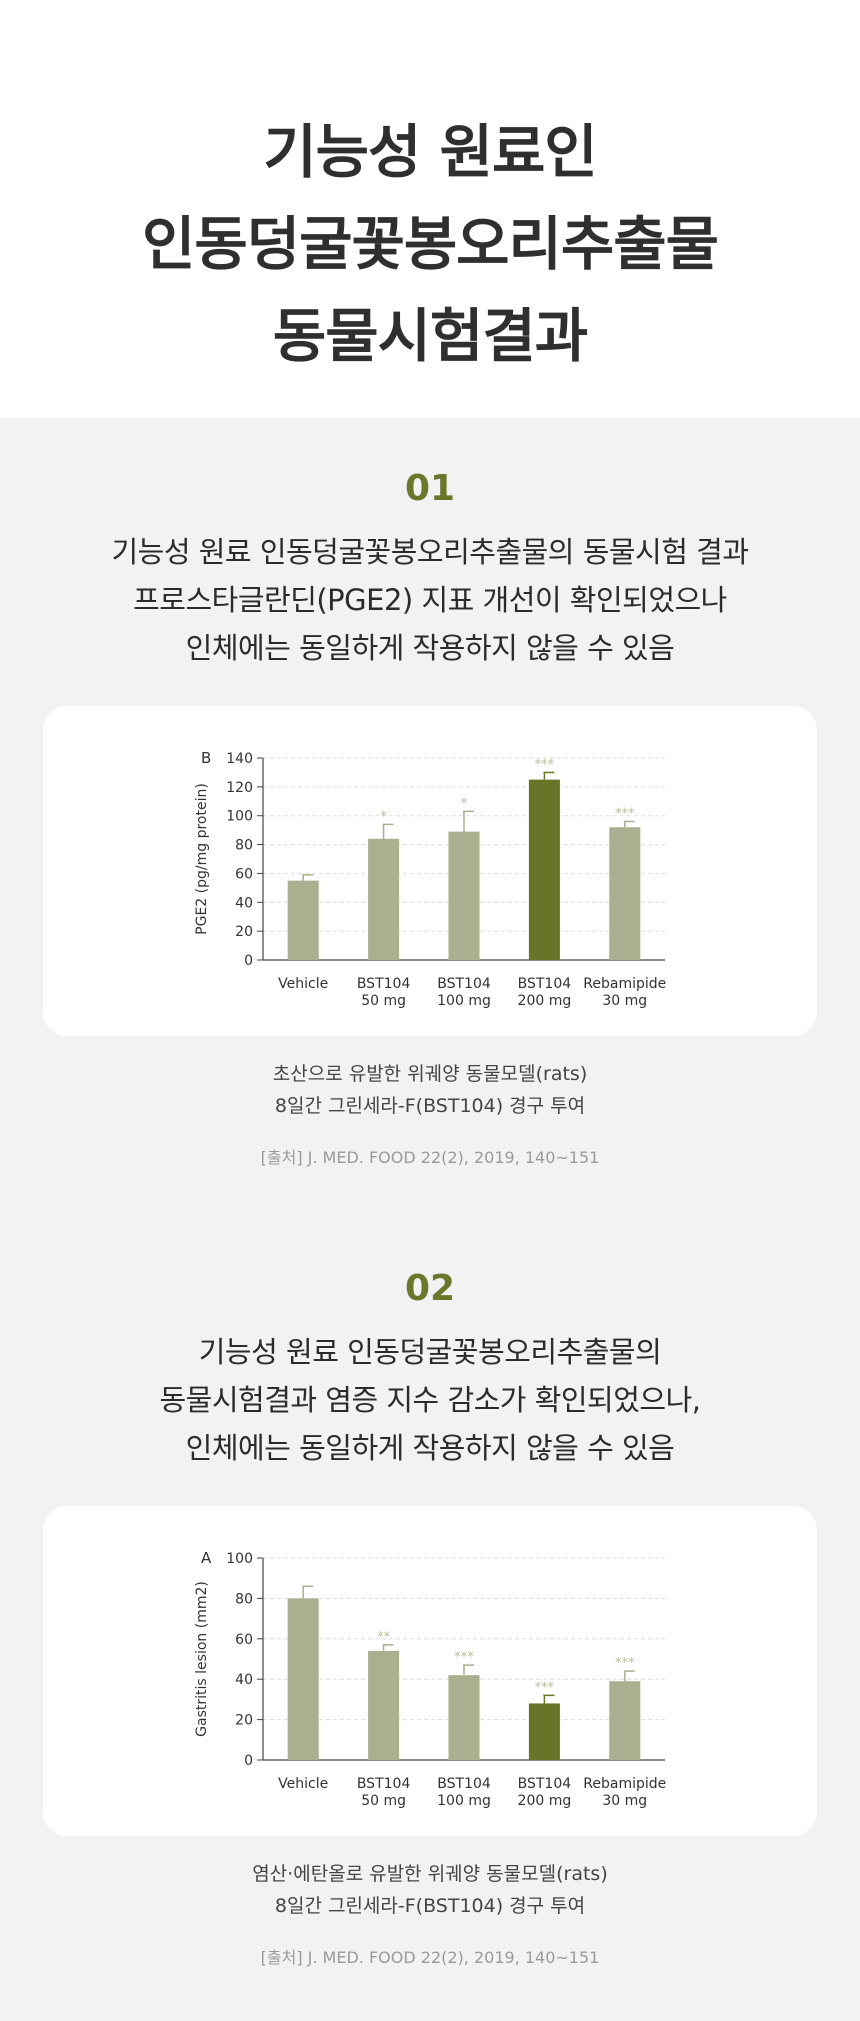 The width and height of the screenshot is (860, 2021). What do you see at coordinates (239, 788) in the screenshot?
I see `y-tick-label: 120` at bounding box center [239, 788].